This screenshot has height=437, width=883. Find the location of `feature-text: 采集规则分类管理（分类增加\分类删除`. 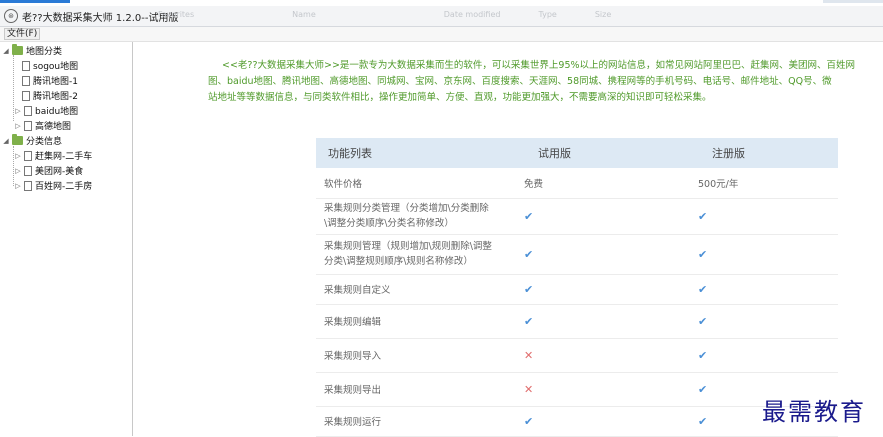

feature-text: 采集规则分类管理（分类增加\分类删除 is located at coordinates (406, 208).